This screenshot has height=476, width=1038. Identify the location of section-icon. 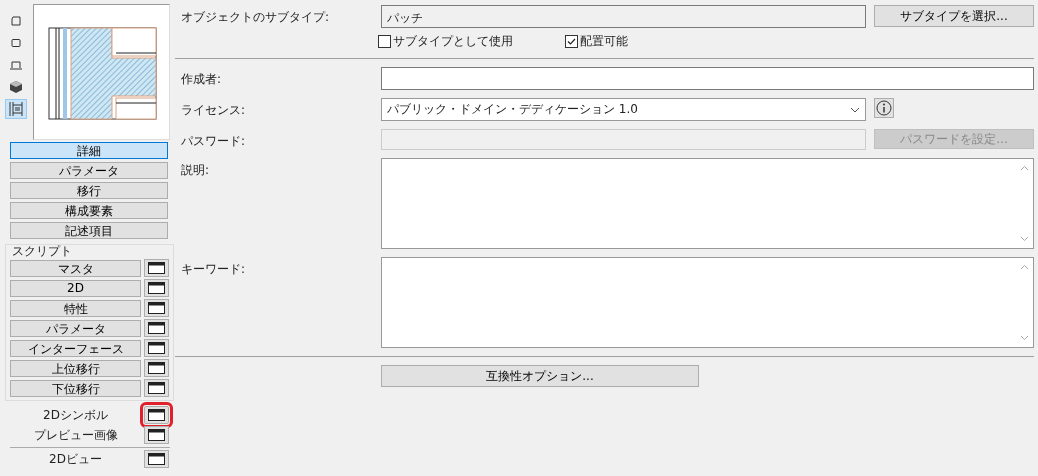
(16, 109).